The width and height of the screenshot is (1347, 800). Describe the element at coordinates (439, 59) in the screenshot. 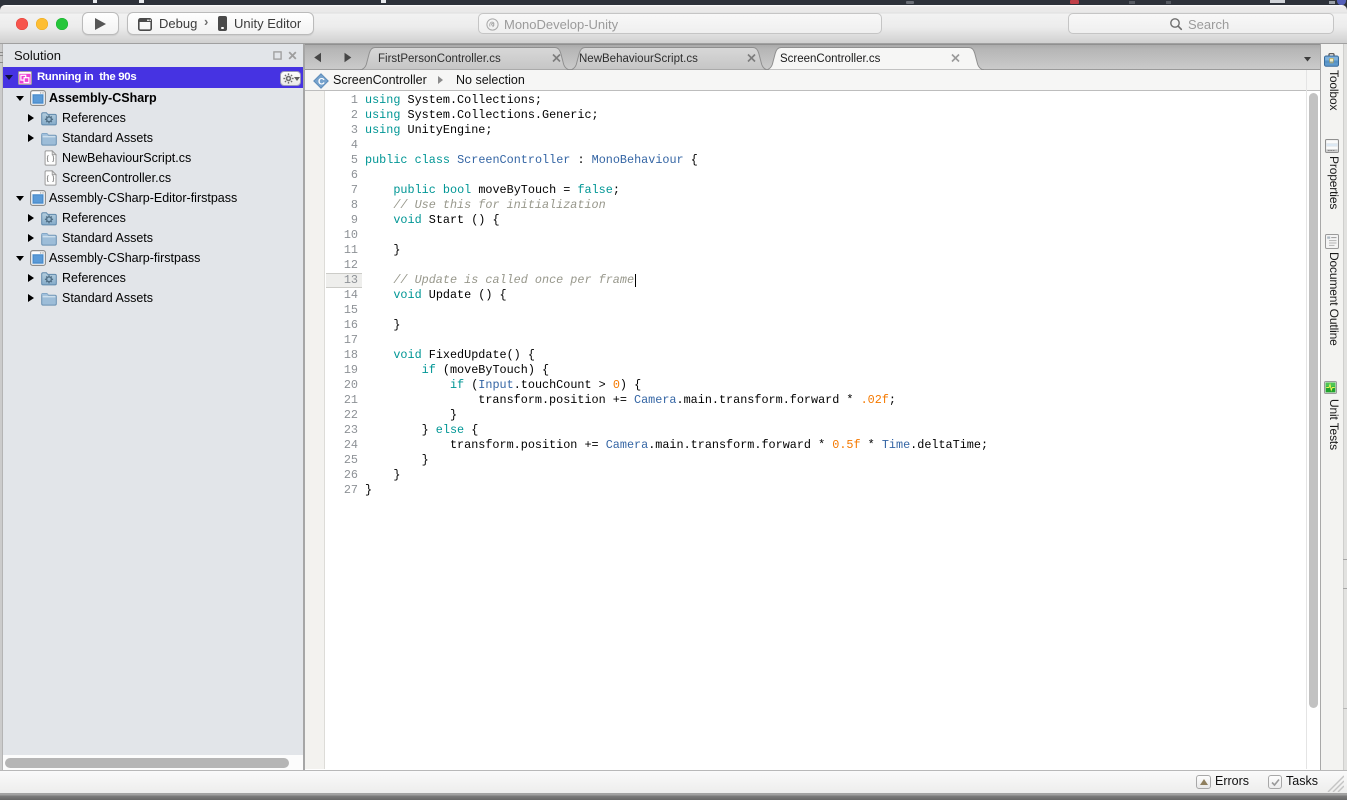

I see `svg-text: FirstPersonController.cs` at that location.